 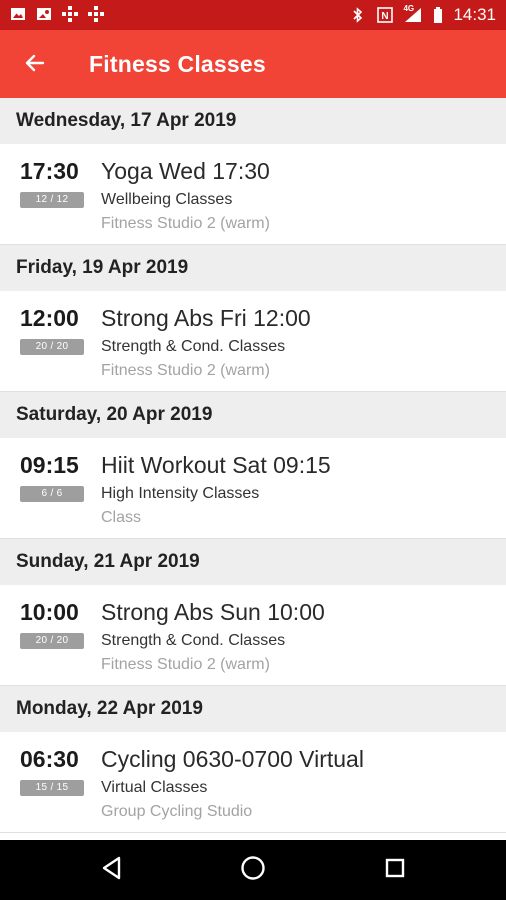 What do you see at coordinates (167, 199) in the screenshot?
I see `class-category: Wellbeing Classes` at bounding box center [167, 199].